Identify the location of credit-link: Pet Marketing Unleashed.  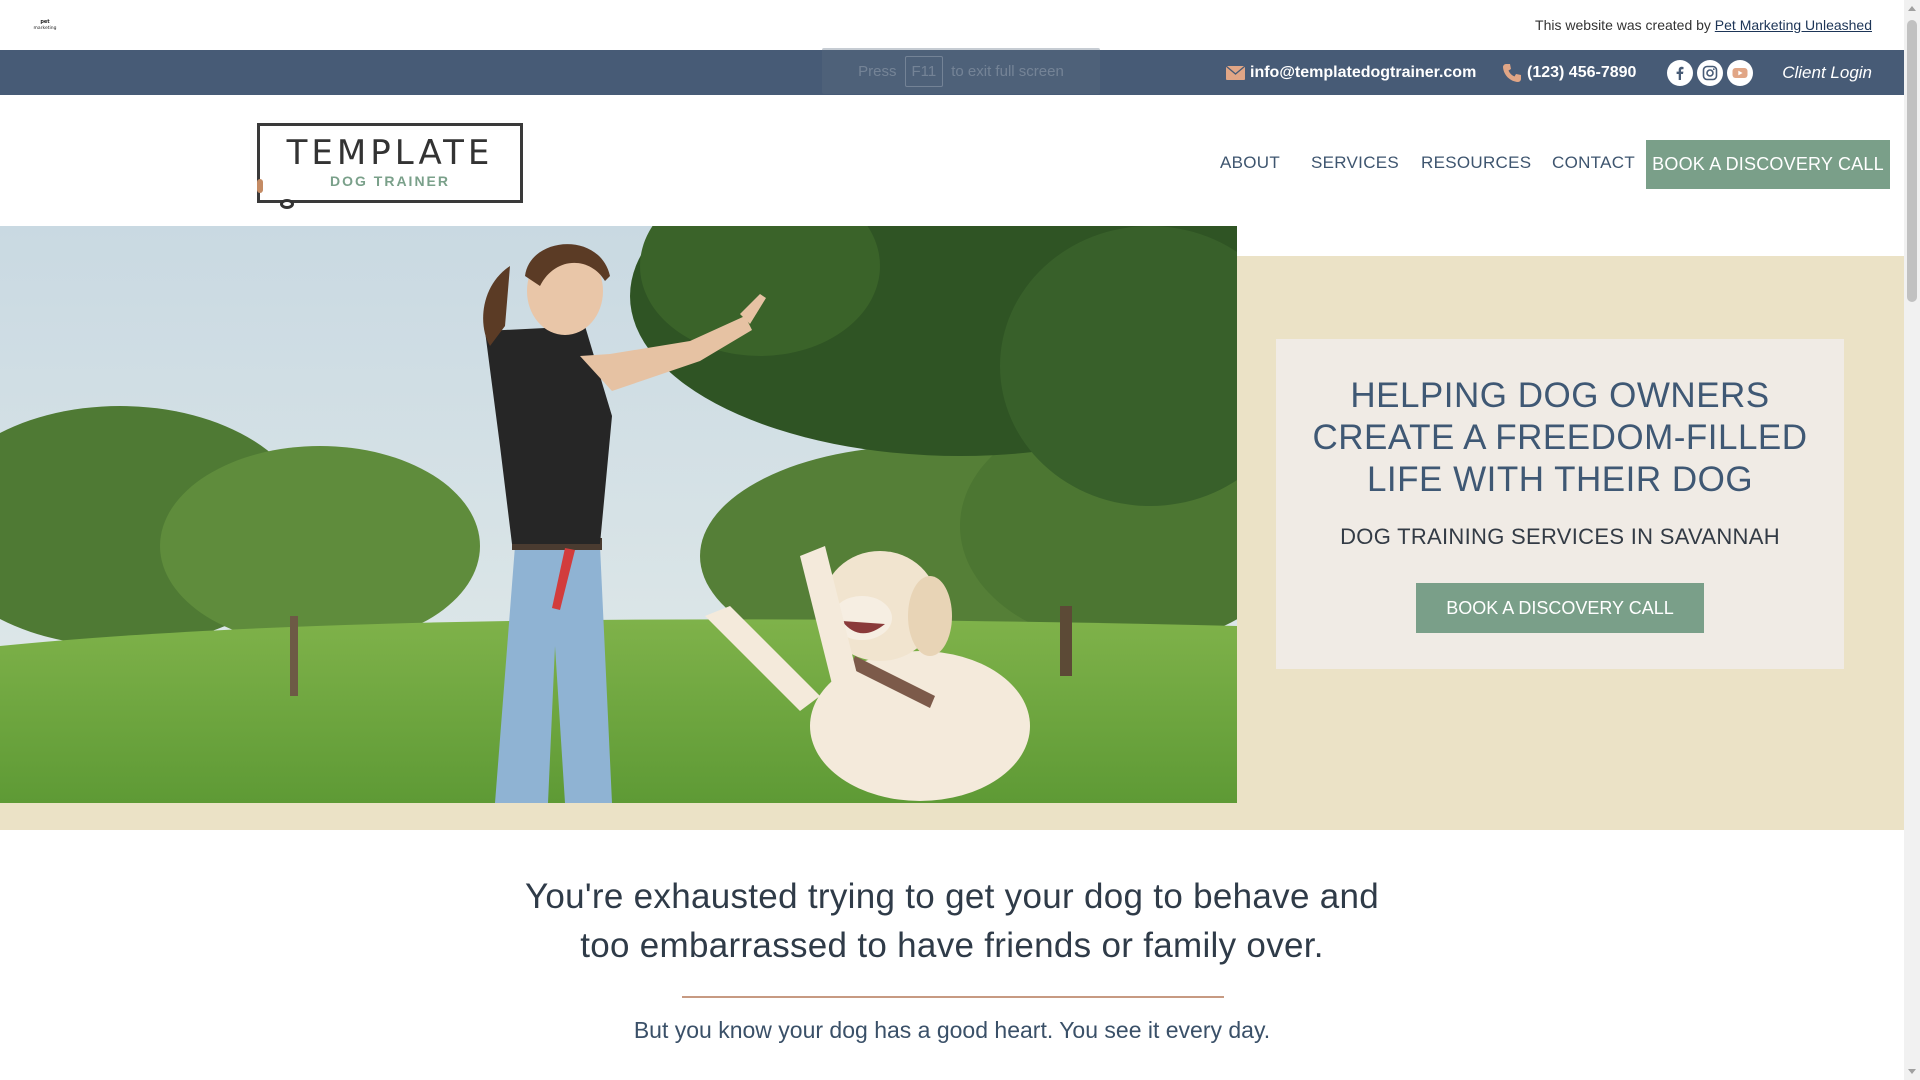
(1793, 25).